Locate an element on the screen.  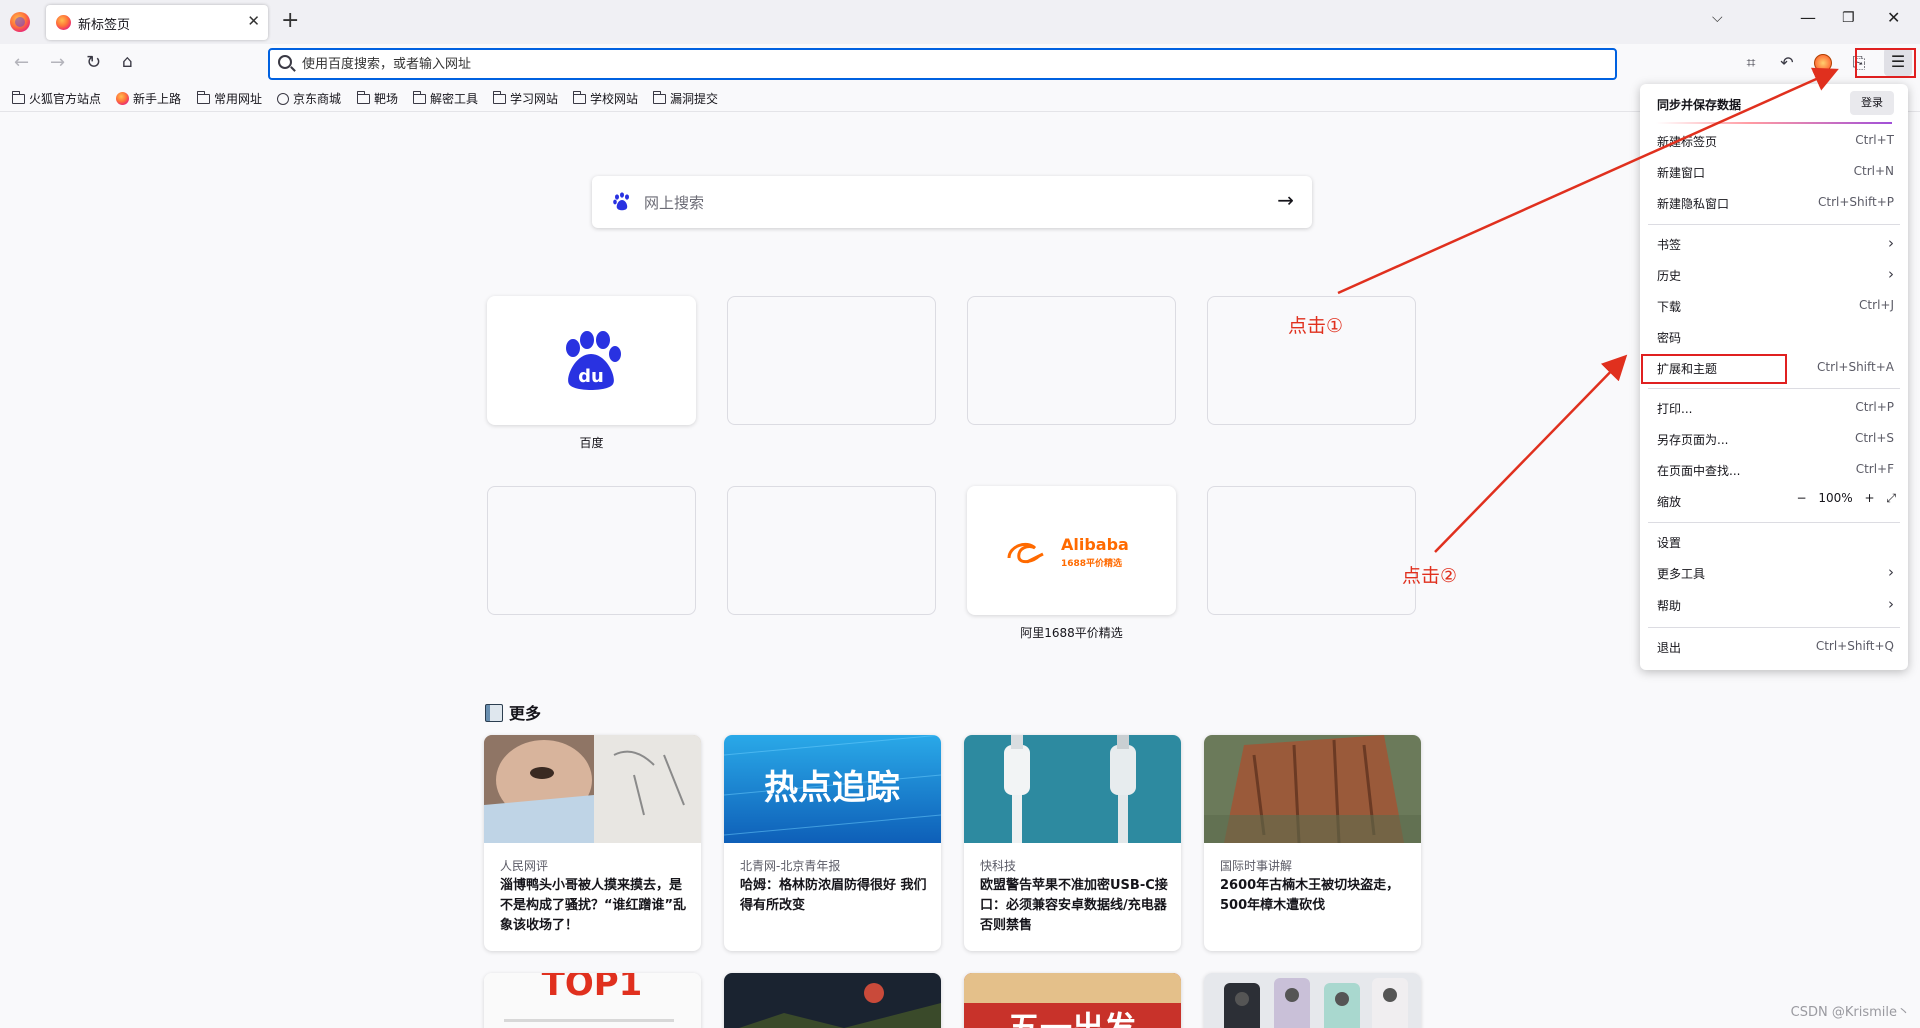
menu-item-new-window: 新建窗口 Ctrl+N is located at coordinates (1774, 172).